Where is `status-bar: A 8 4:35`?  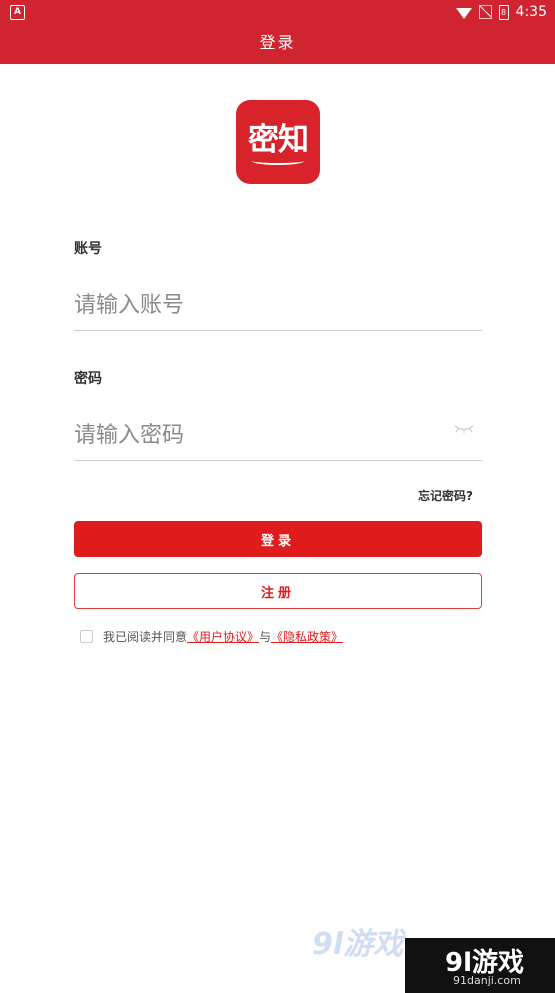 status-bar: A 8 4:35 is located at coordinates (277, 12).